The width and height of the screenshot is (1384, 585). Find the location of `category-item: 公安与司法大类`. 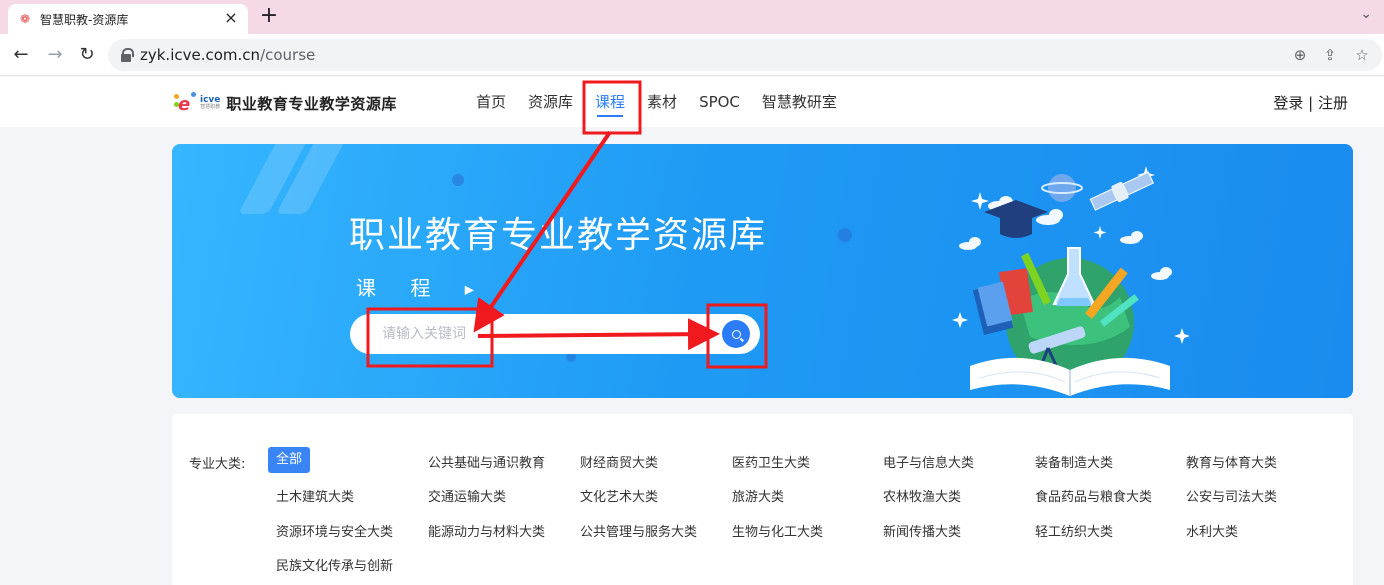

category-item: 公安与司法大类 is located at coordinates (1231, 495).